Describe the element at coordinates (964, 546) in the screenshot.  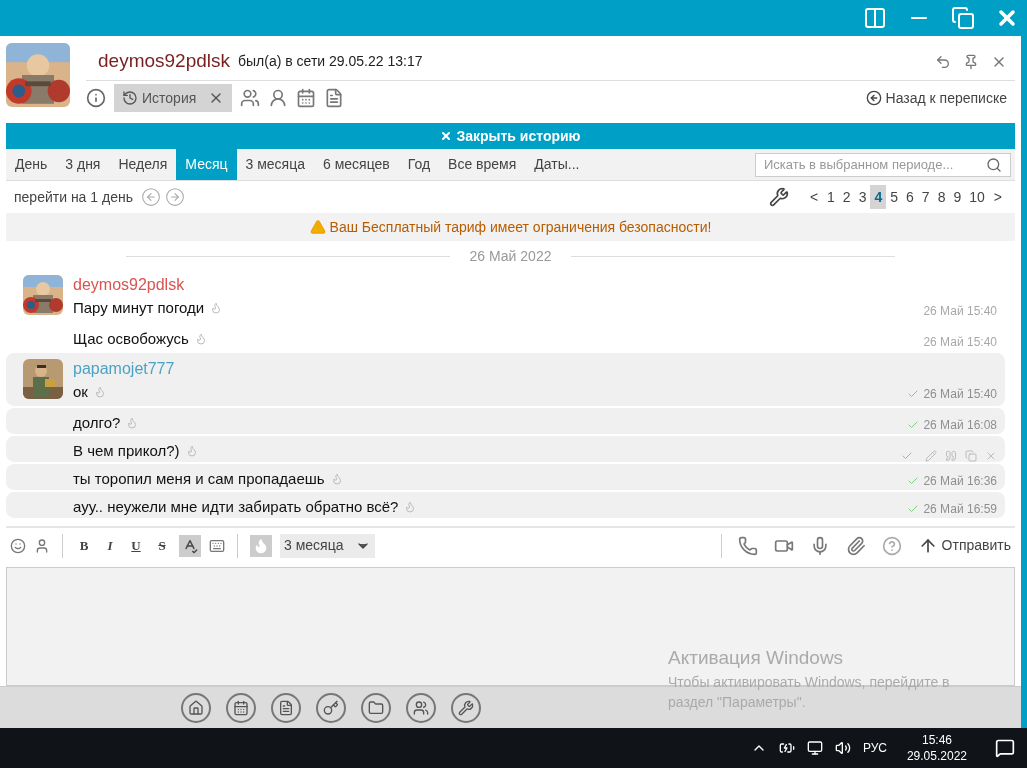
I see `send-button: Отправить` at that location.